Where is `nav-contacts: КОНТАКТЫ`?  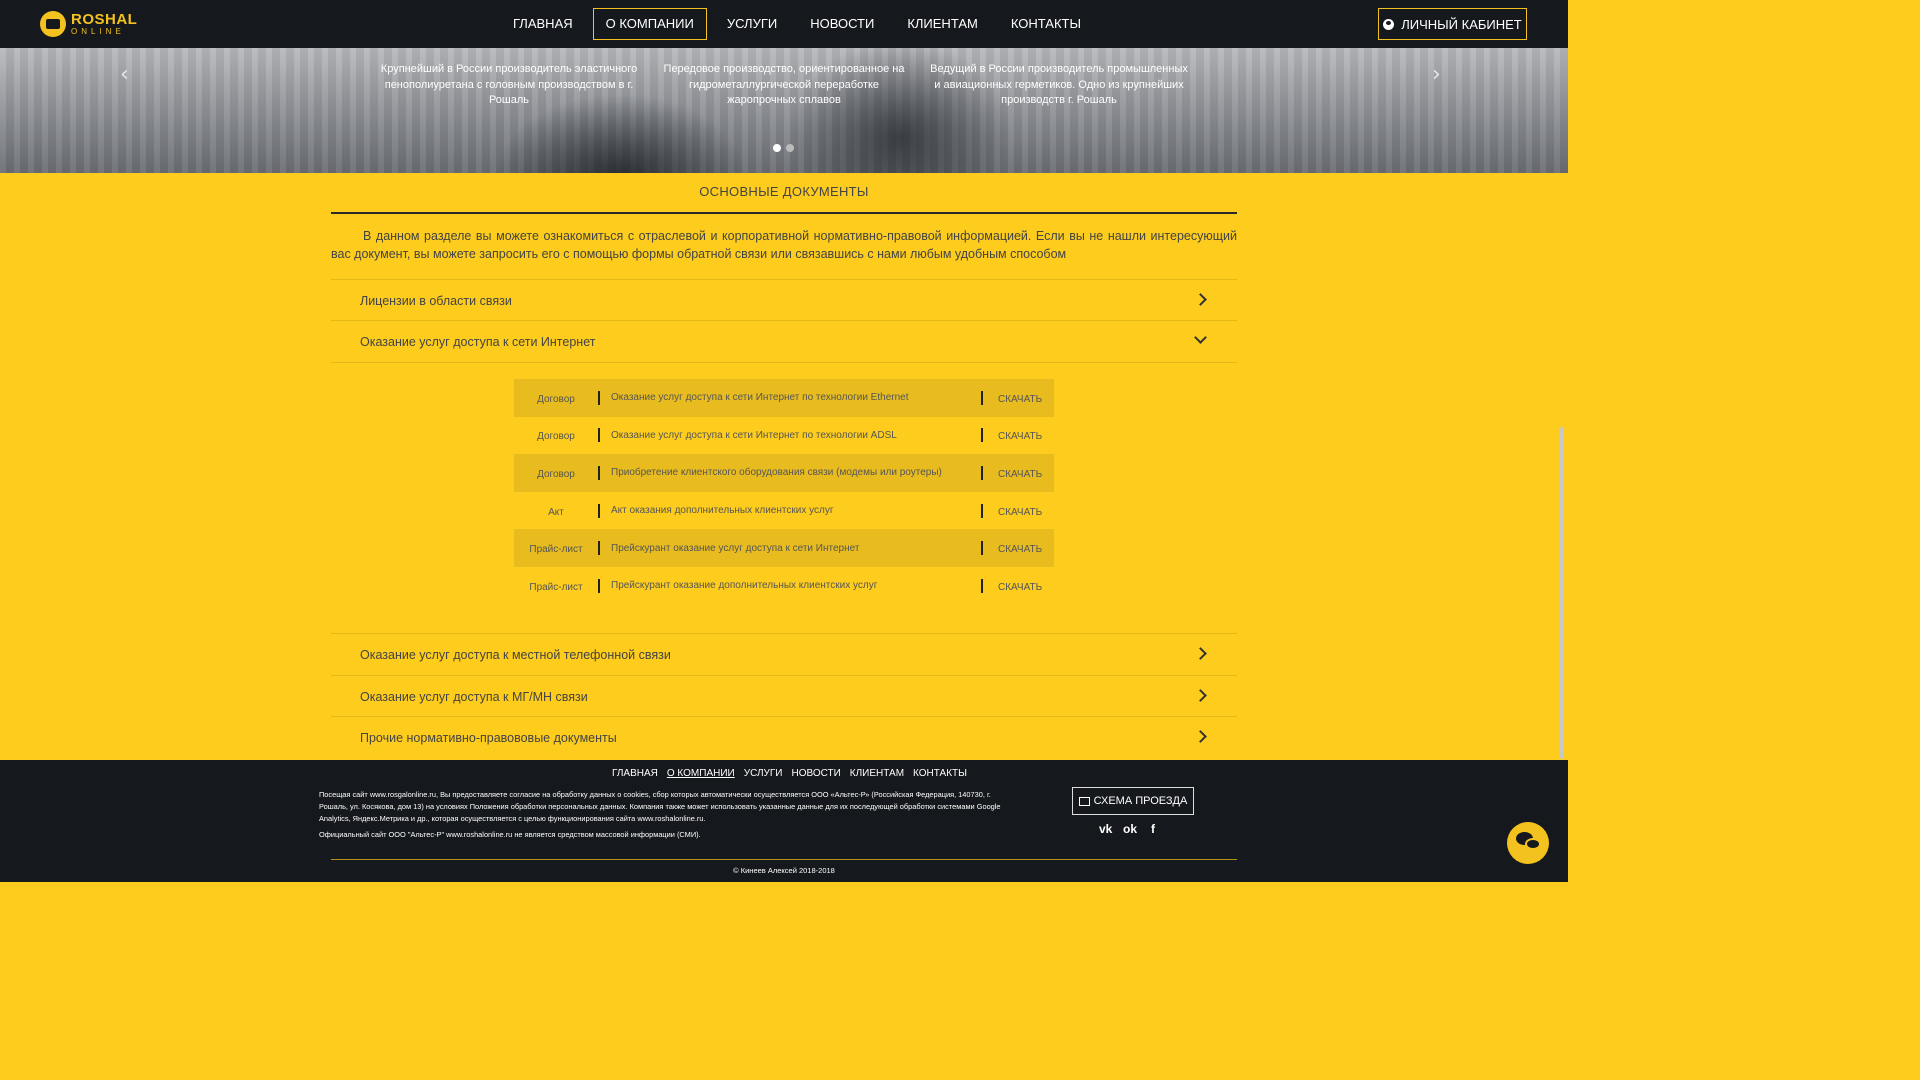 nav-contacts: КОНТАКТЫ is located at coordinates (1046, 24).